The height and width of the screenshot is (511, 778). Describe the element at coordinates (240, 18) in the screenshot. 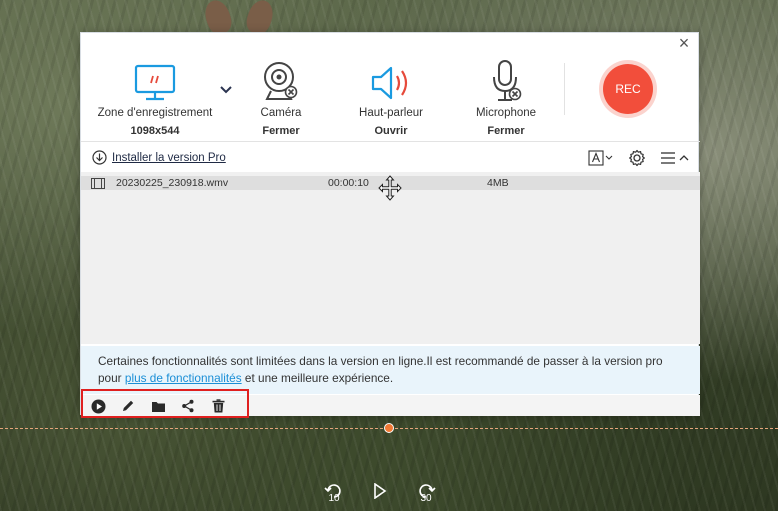

I see `deer-ears-image` at that location.